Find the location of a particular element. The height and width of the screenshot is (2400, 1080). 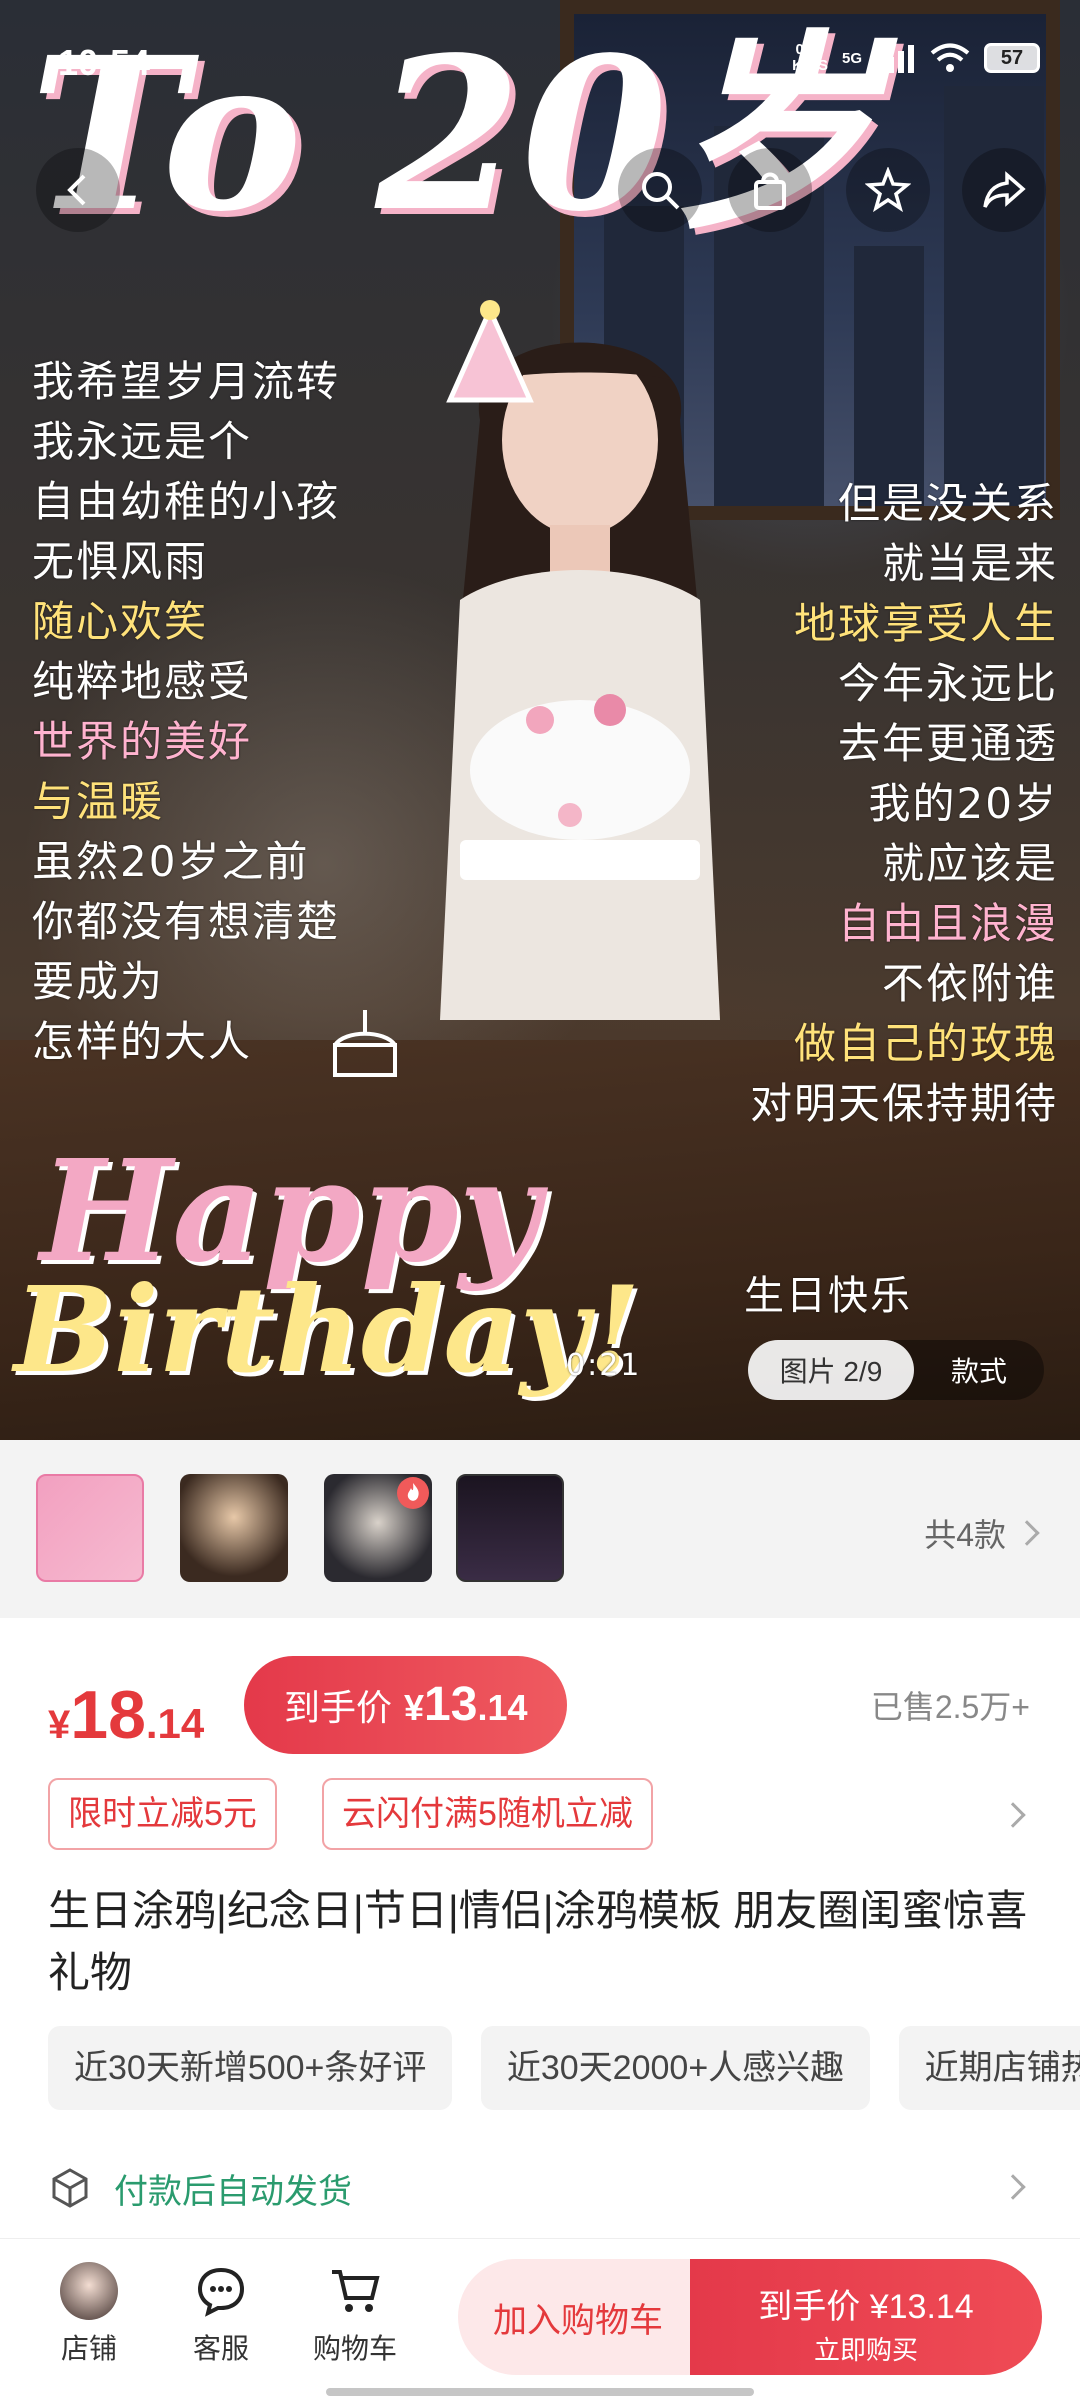

store-button: 店铺 is located at coordinates (89, 2314).